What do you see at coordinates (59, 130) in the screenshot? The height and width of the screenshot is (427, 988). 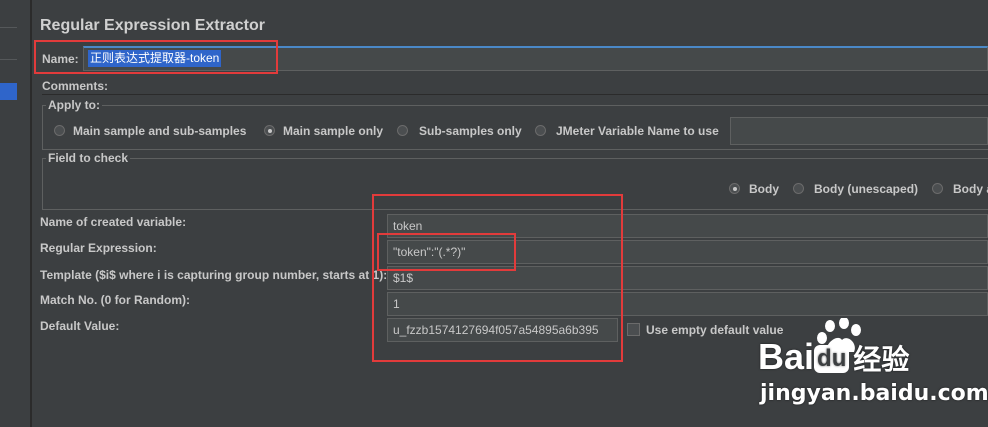 I see `radio-main-and-sub` at bounding box center [59, 130].